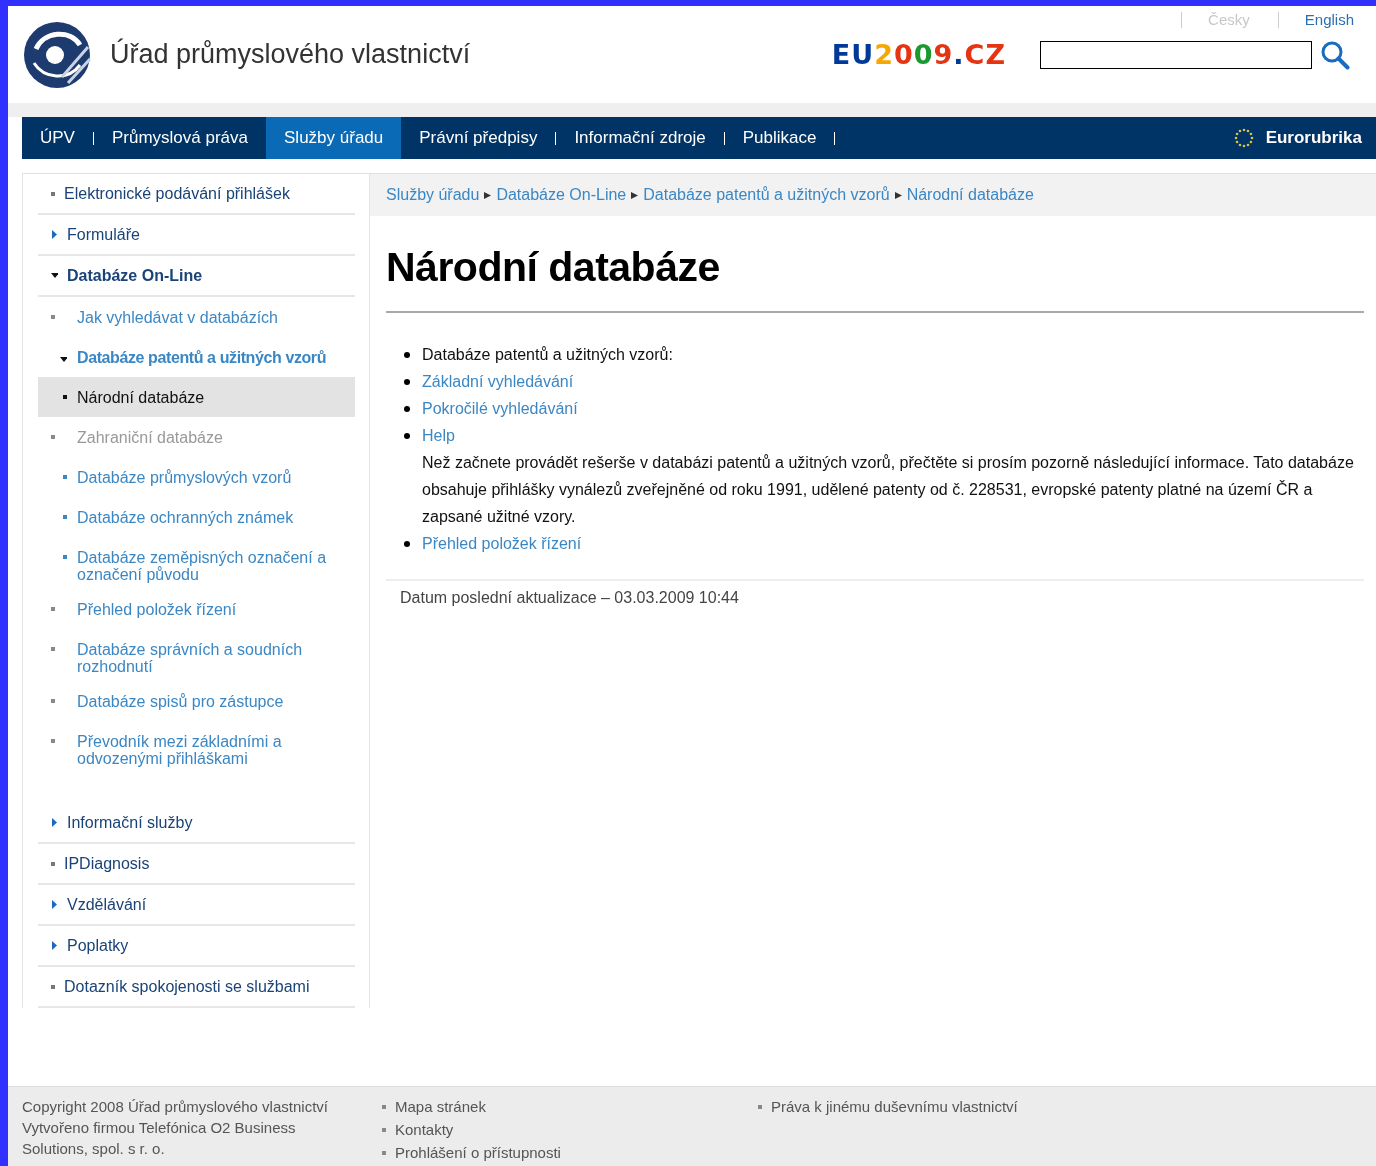 This screenshot has width=1376, height=1166. What do you see at coordinates (970, 195) in the screenshot?
I see `breadcrumb-link: Národní databáze` at bounding box center [970, 195].